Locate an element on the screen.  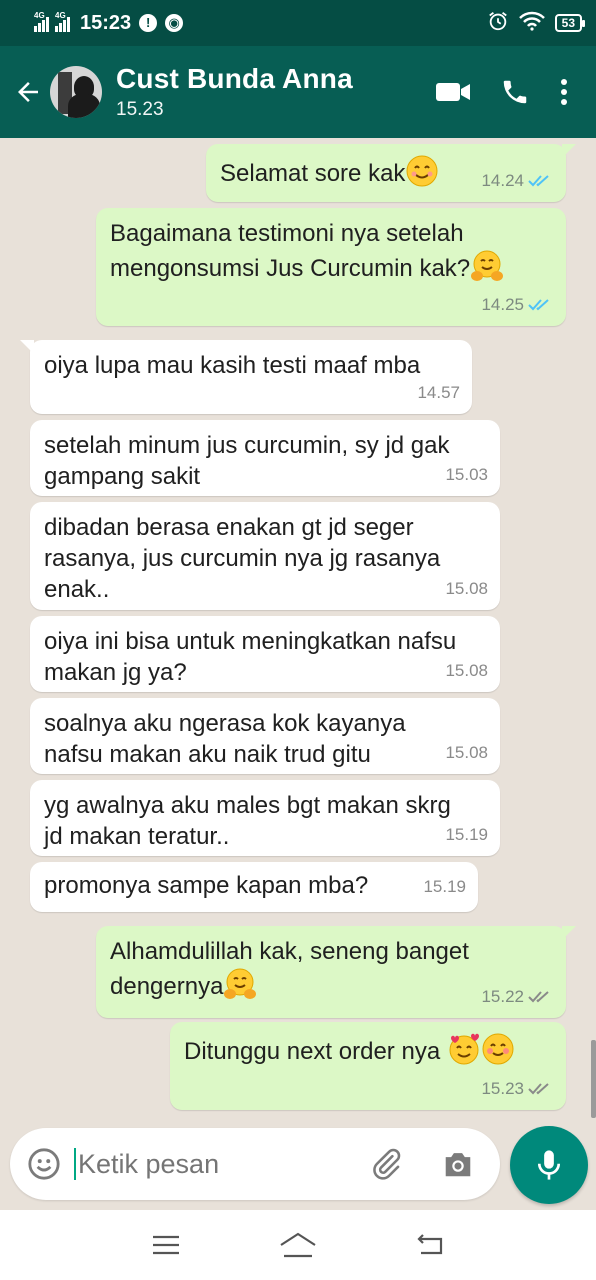
message-text: Selamat sore kak is located at coordinates (313, 173).